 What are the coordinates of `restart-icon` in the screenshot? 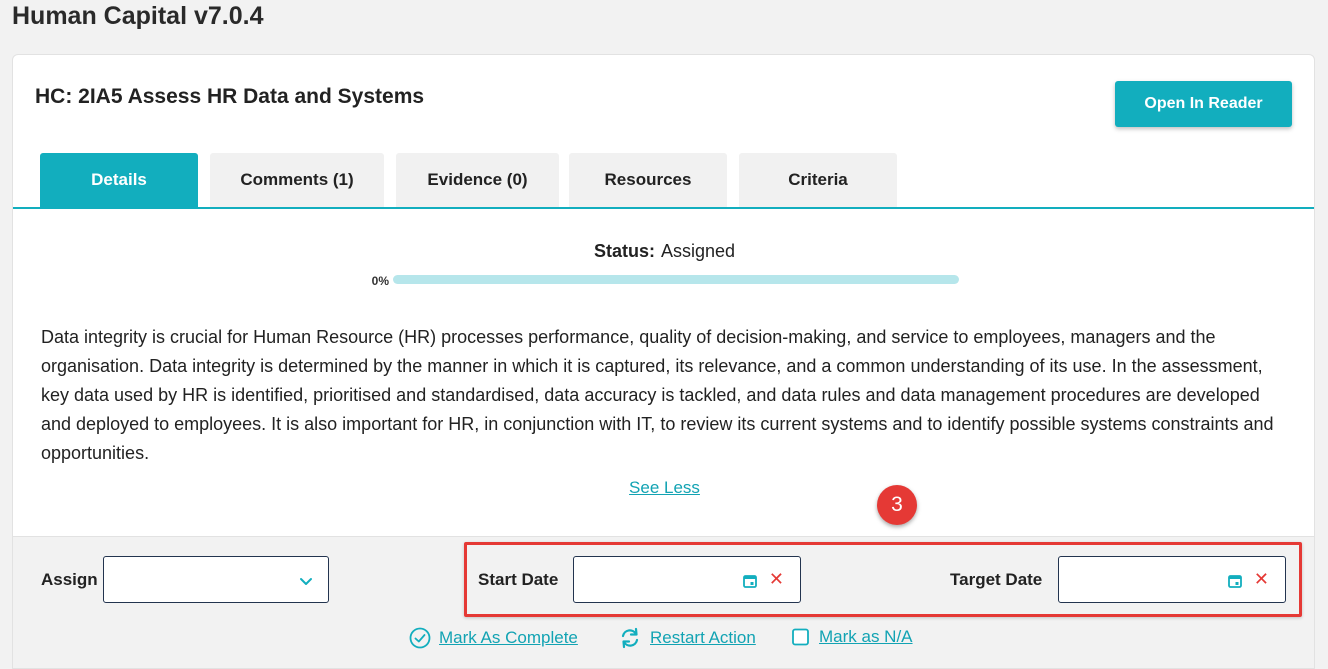 It's located at (630, 638).